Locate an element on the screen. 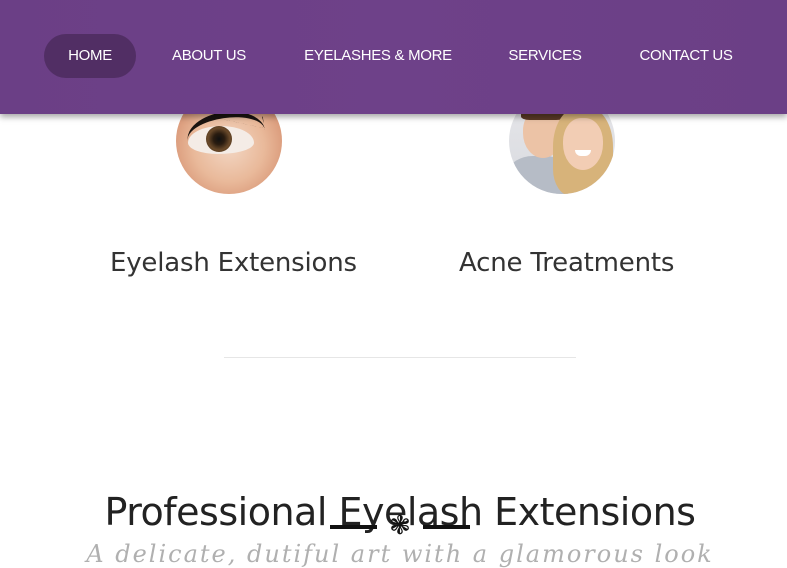 The image size is (787, 568). ornament-line-left is located at coordinates (353, 527).